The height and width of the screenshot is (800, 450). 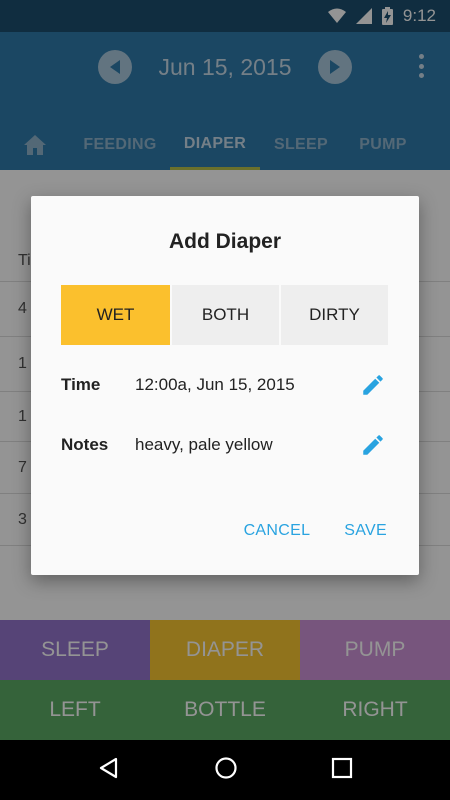 I want to click on time-value: 12:00a, Jun 15, 2015, so click(x=215, y=384).